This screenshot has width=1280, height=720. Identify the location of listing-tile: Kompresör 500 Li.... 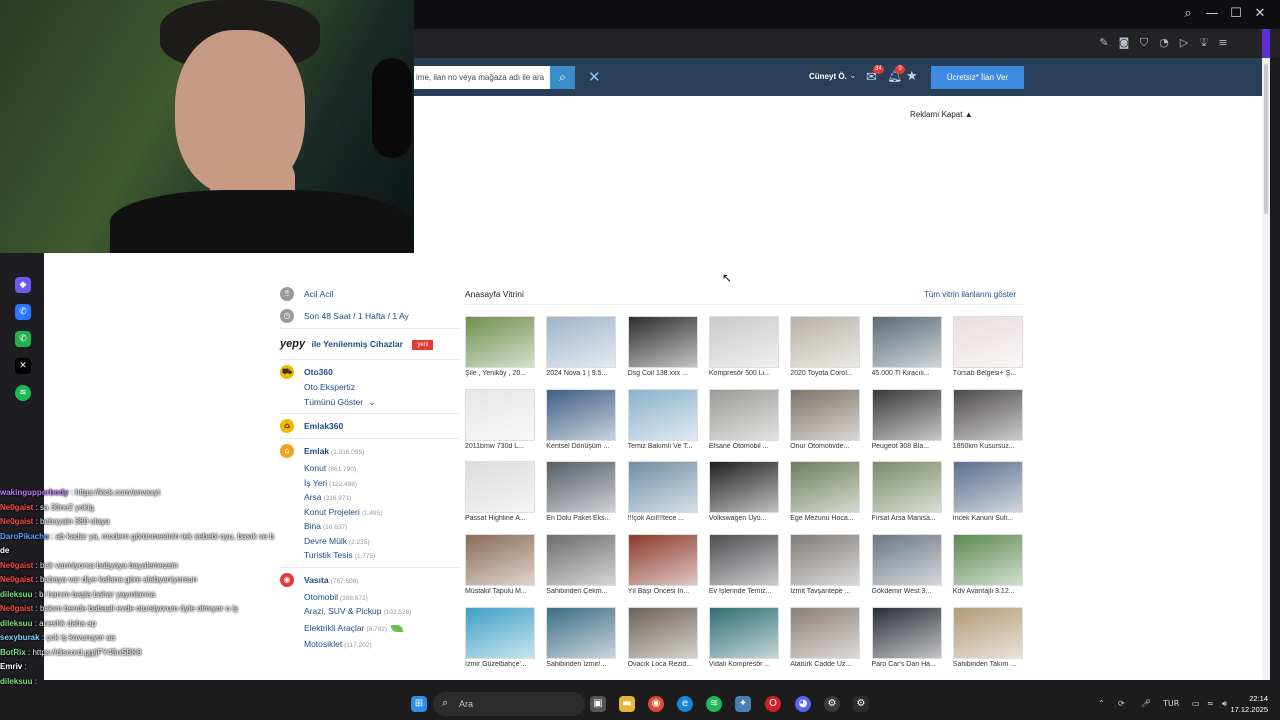
(744, 349).